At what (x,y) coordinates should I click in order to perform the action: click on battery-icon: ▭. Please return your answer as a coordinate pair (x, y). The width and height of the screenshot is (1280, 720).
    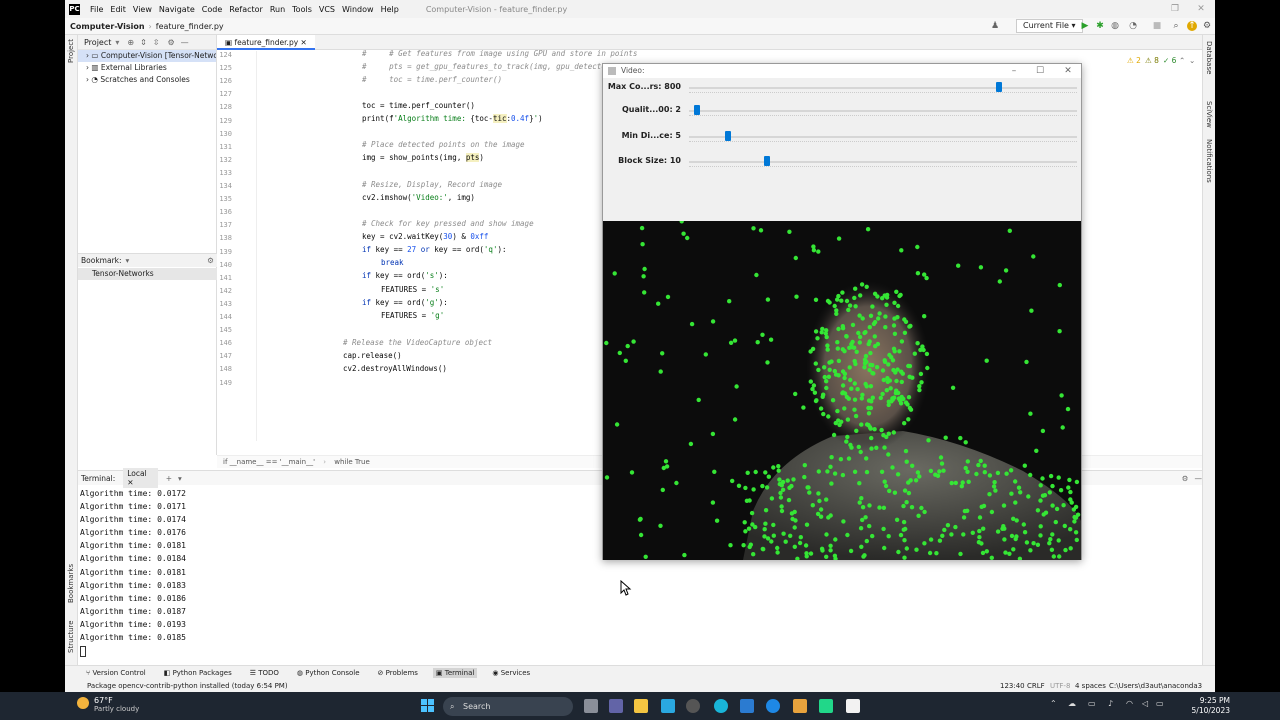
    Looking at the image, I should click on (1160, 703).